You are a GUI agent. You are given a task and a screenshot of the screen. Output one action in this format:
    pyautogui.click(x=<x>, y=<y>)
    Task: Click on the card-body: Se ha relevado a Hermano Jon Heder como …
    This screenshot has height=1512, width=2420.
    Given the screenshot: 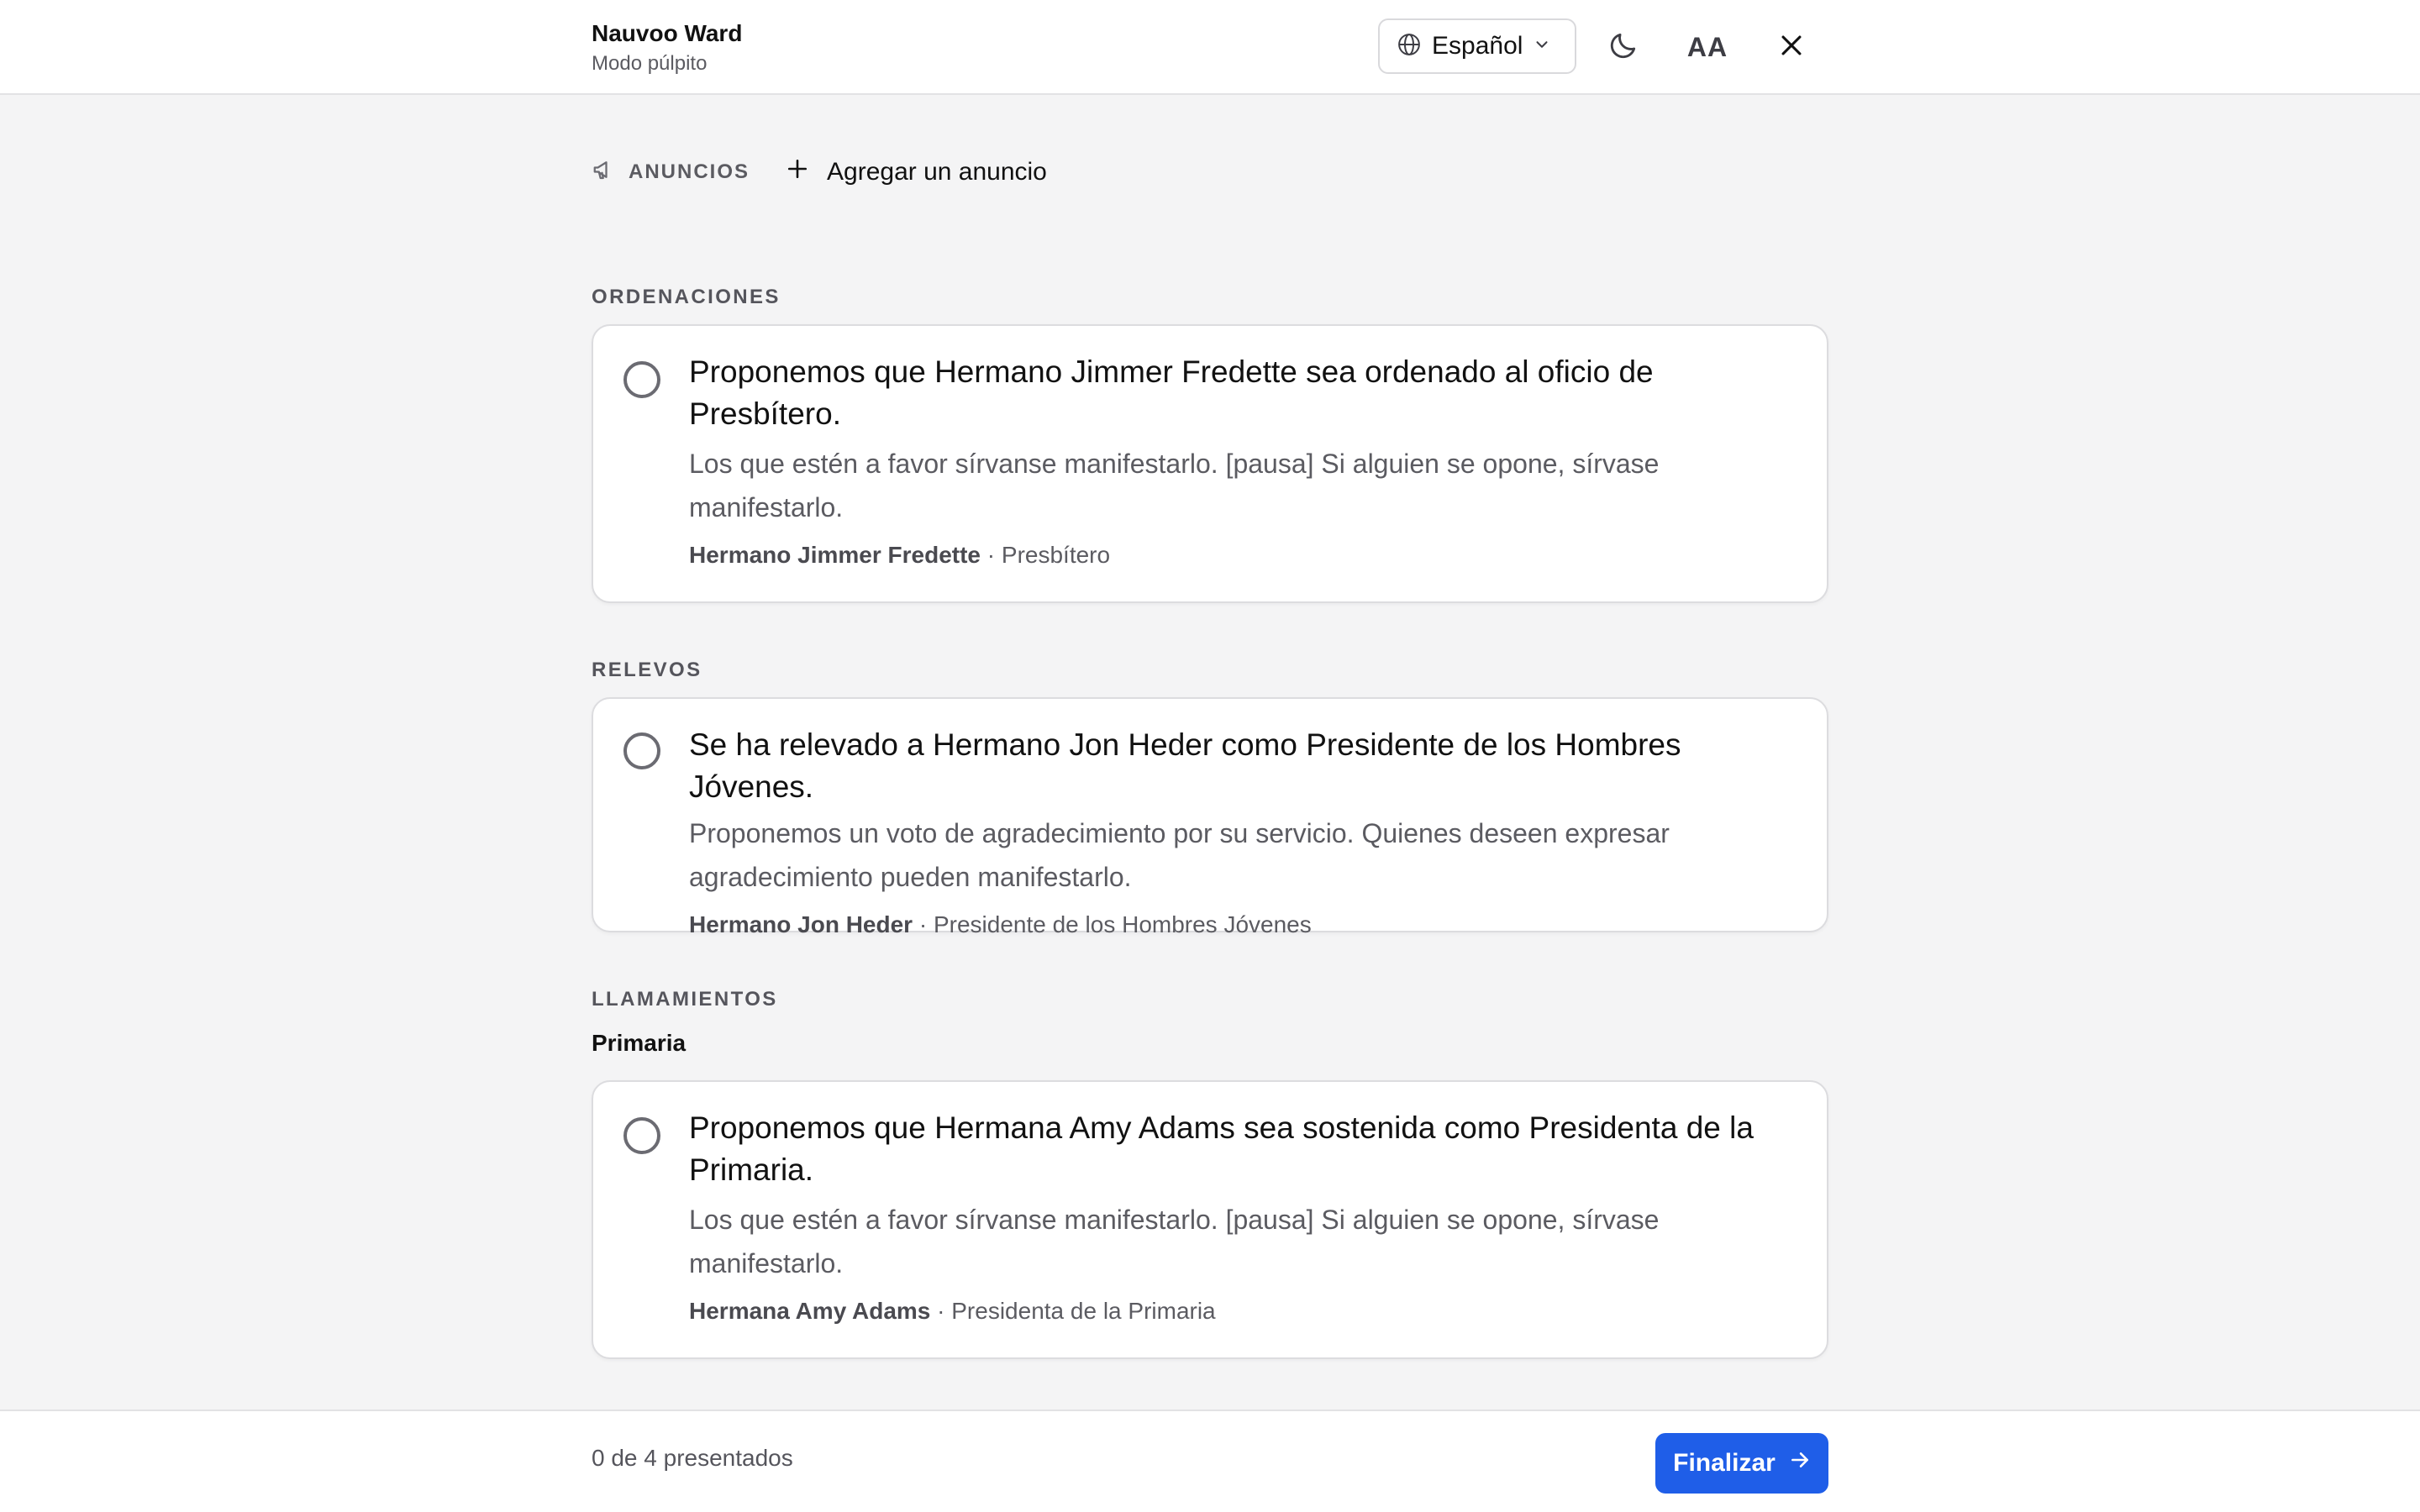 What is the action you would take?
    pyautogui.click(x=1243, y=832)
    